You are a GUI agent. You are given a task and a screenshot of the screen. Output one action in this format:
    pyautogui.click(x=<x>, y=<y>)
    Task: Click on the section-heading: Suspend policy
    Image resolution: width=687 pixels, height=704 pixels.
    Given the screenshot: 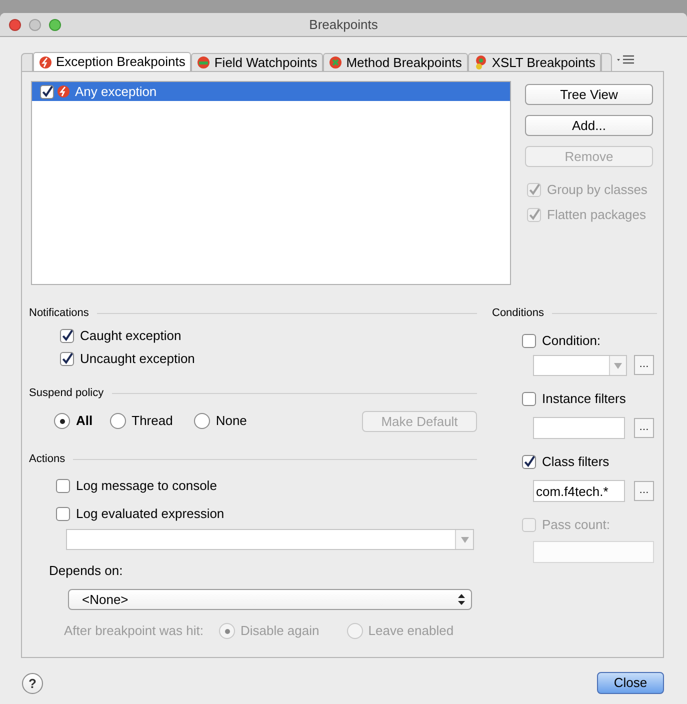 What is the action you would take?
    pyautogui.click(x=66, y=393)
    